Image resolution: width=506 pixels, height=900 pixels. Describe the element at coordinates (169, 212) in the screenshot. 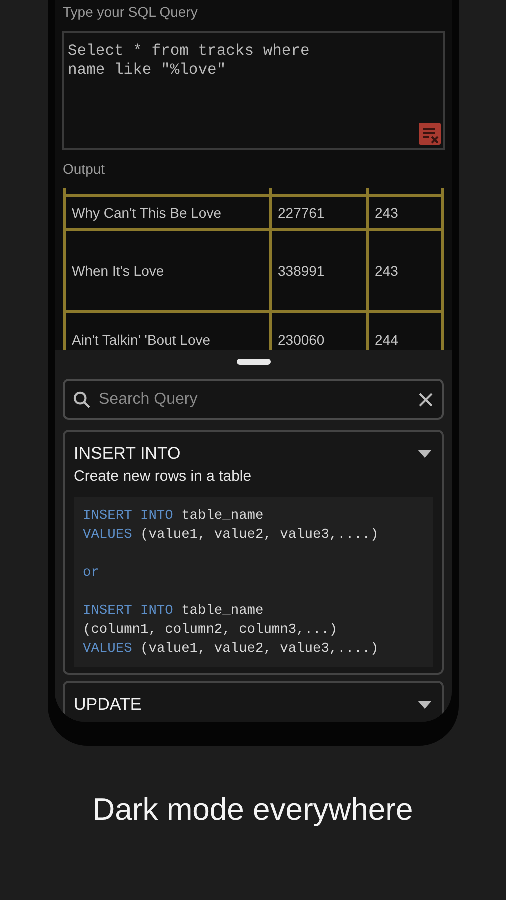

I see `table-cell: Why Can't This Be Love` at that location.